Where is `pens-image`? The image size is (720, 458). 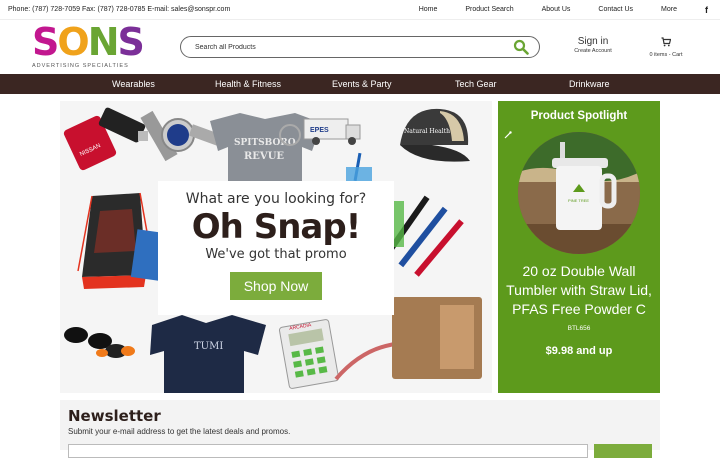 pens-image is located at coordinates (424, 236).